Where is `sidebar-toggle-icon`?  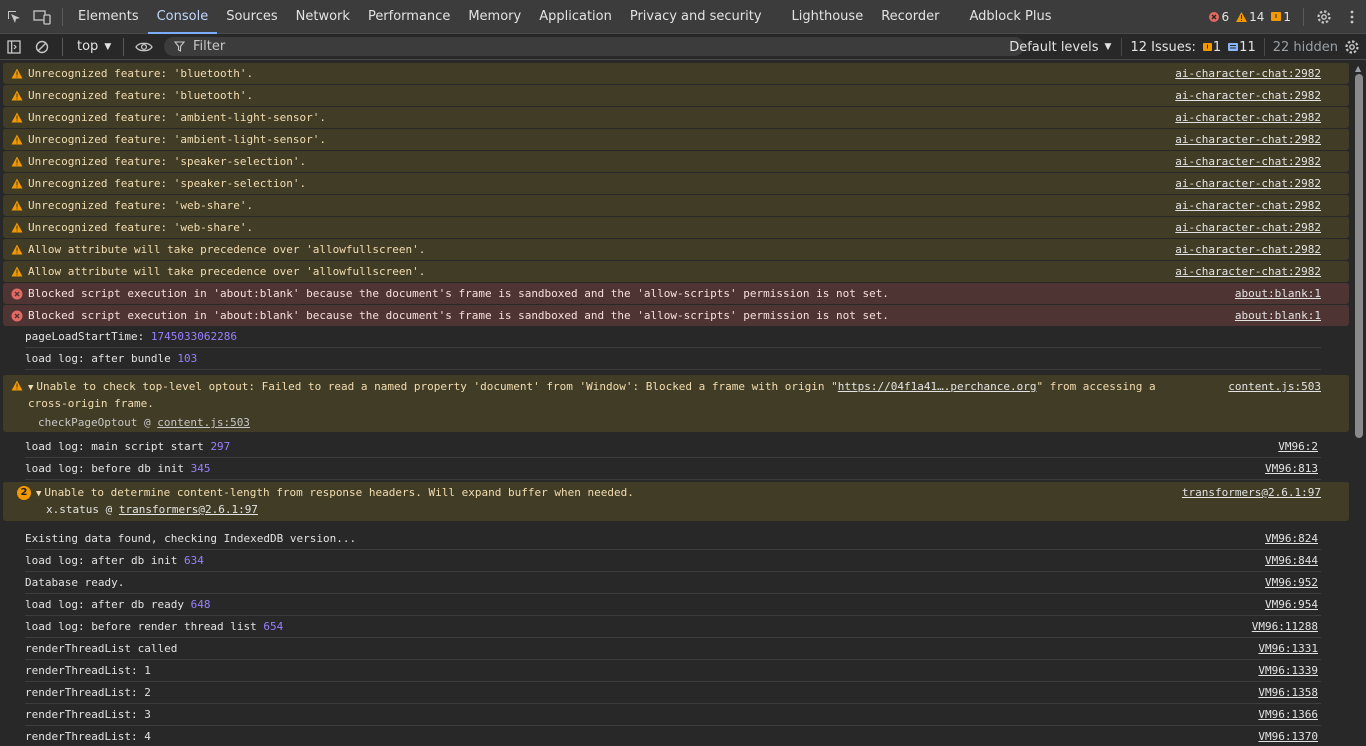 sidebar-toggle-icon is located at coordinates (14, 47).